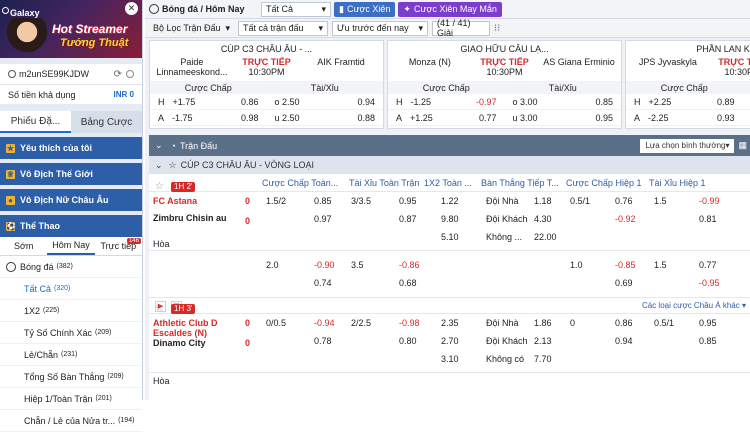 This screenshot has height=432, width=750. I want to click on handicap-odds: 0.98, so click(237, 118).